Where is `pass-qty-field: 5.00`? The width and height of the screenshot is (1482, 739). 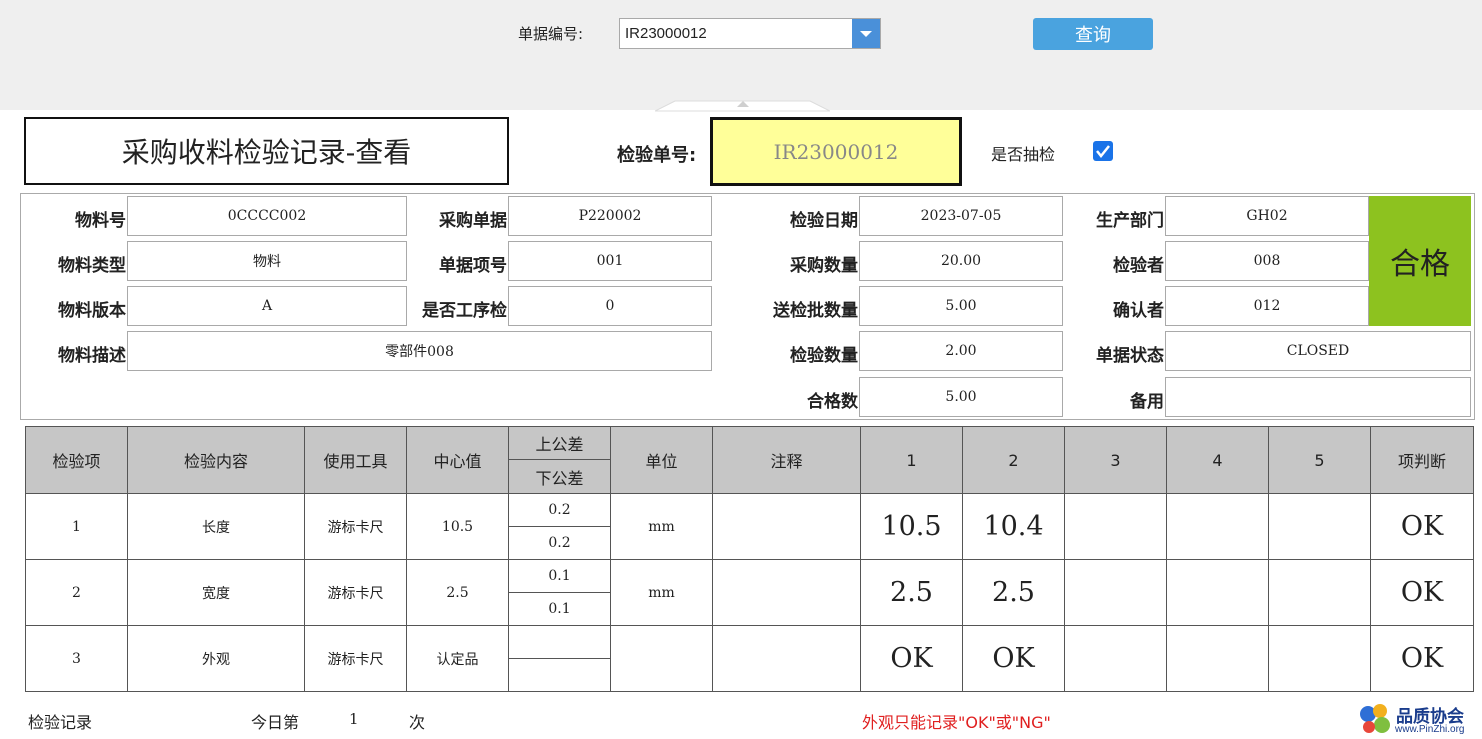
pass-qty-field: 5.00 is located at coordinates (961, 397).